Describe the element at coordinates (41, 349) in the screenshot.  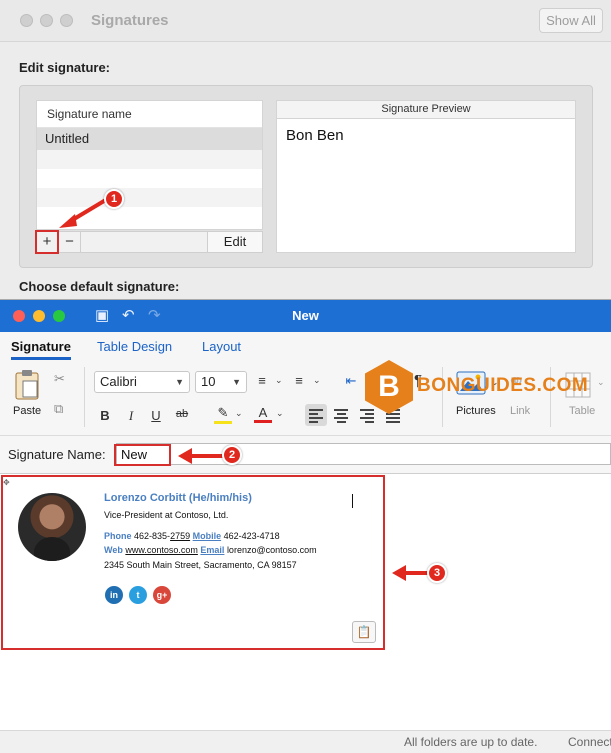
I see `tab-signature: Signature` at that location.